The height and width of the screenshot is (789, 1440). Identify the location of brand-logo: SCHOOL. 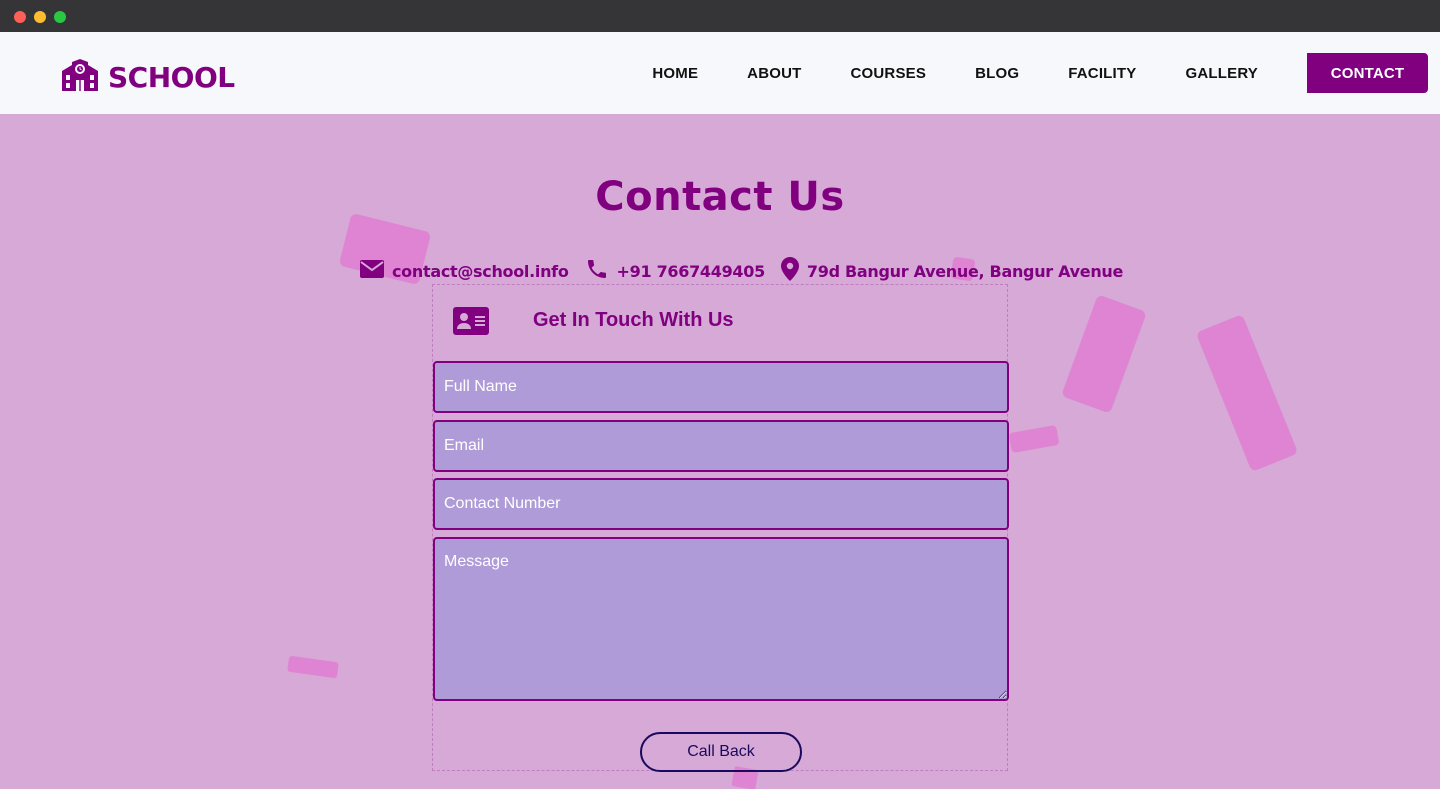
(147, 77).